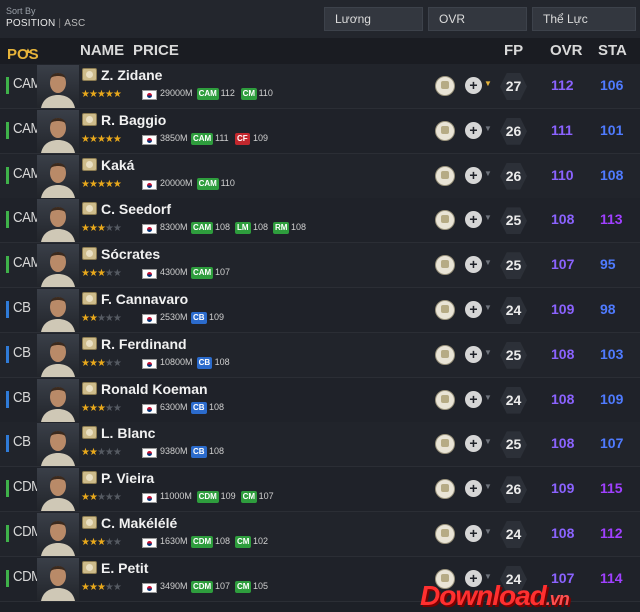  What do you see at coordinates (74, 23) in the screenshot?
I see `sort-direction: ASC` at bounding box center [74, 23].